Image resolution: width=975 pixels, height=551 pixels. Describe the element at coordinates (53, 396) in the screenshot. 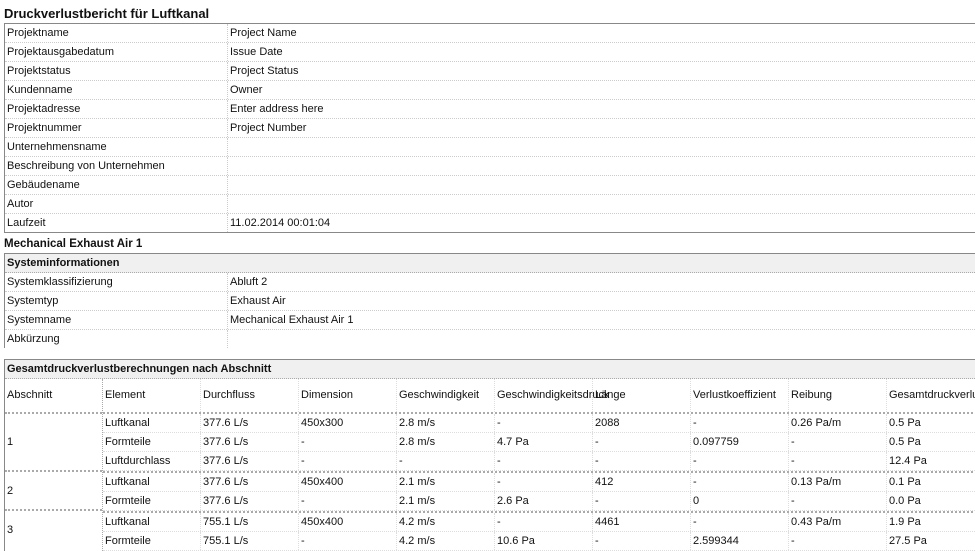

I see `column-header-abschnitt: Abschnitt` at that location.